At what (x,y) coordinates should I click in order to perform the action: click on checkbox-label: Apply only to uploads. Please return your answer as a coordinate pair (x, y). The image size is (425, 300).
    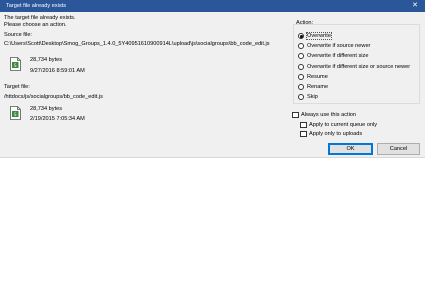
    Looking at the image, I should click on (335, 134).